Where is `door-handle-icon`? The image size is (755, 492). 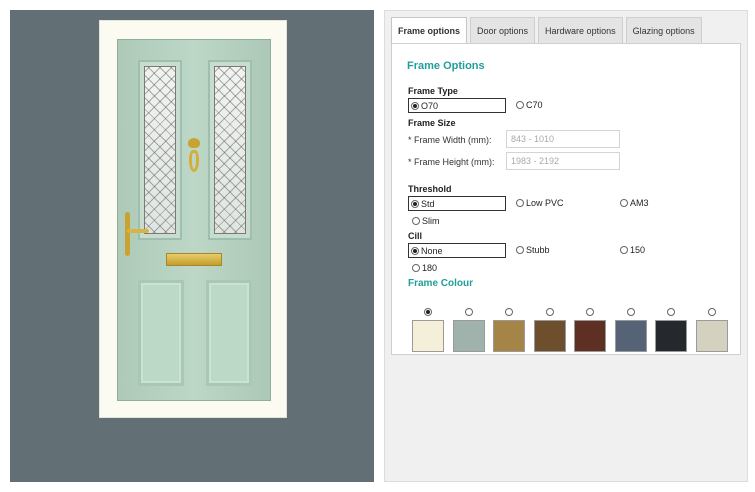
door-handle-icon is located at coordinates (137, 234).